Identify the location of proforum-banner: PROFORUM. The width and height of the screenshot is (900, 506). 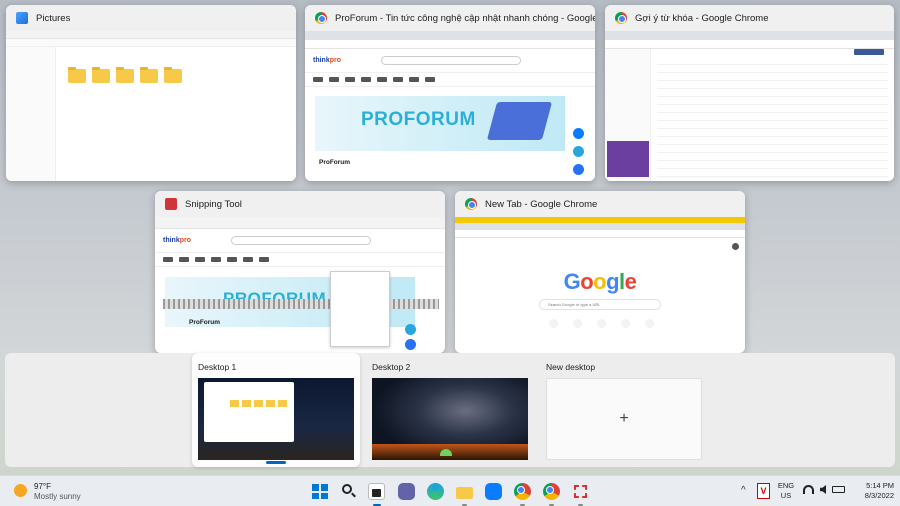
(440, 123).